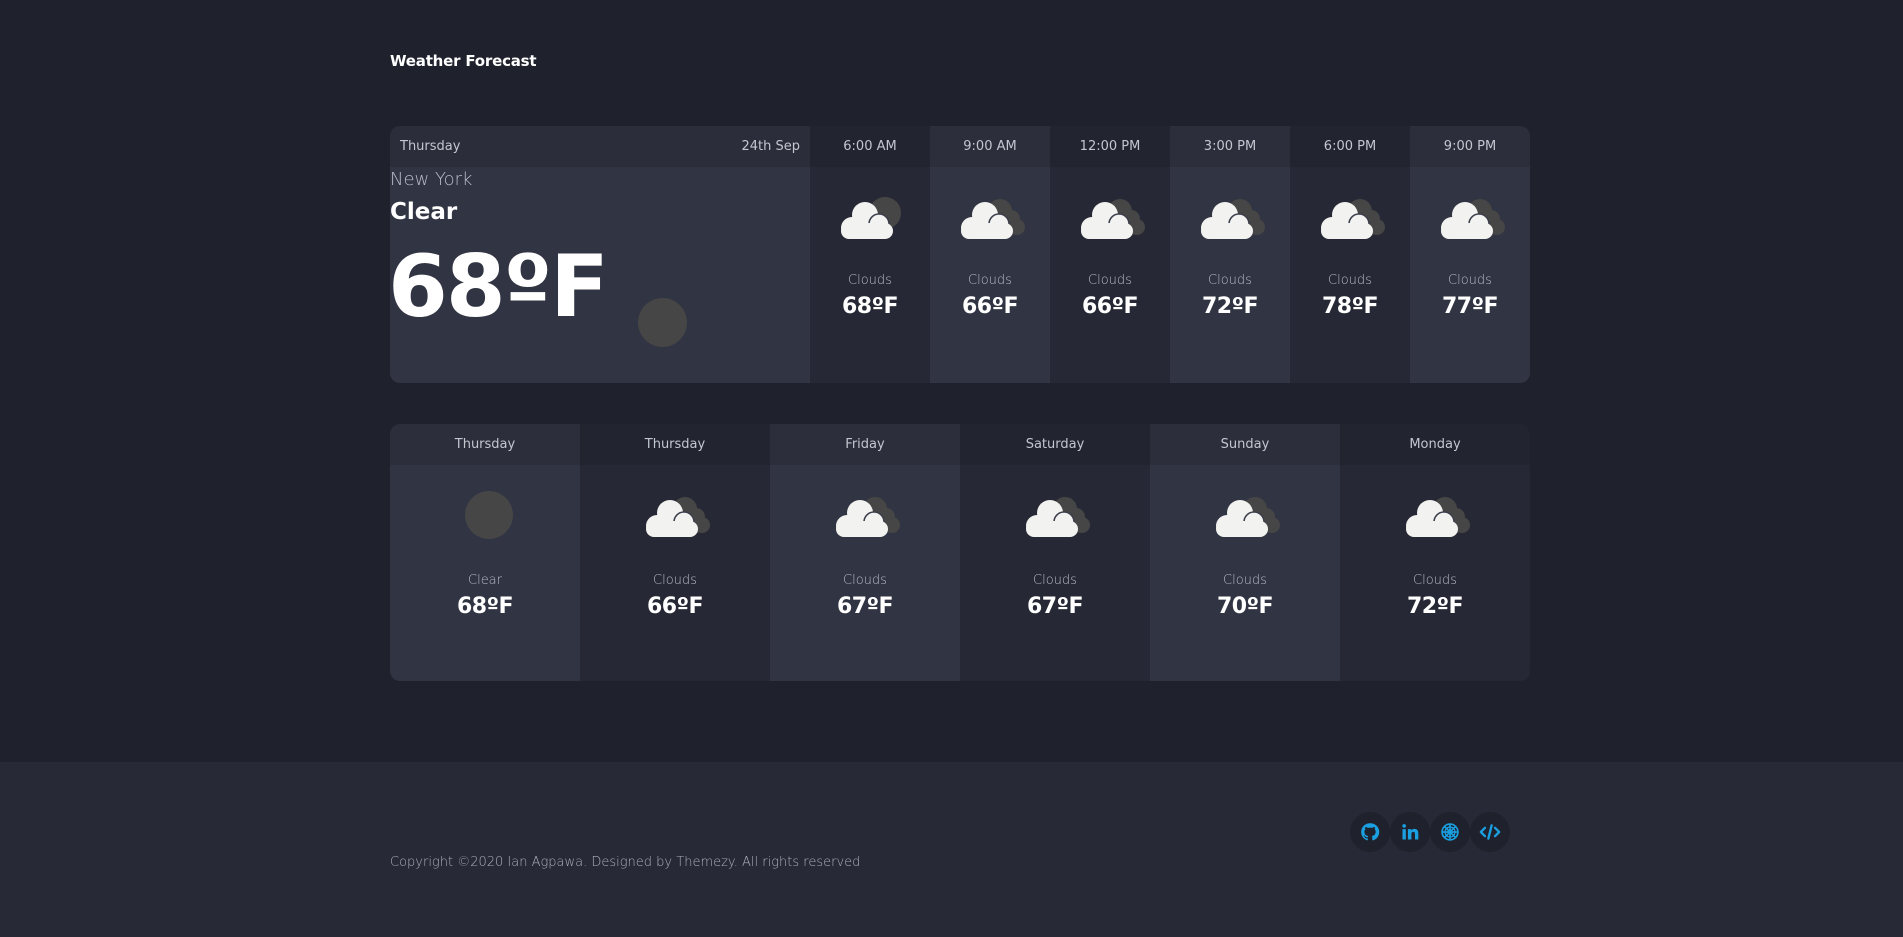 This screenshot has height=937, width=1903. I want to click on hourly-temperature: 68ºF, so click(870, 306).